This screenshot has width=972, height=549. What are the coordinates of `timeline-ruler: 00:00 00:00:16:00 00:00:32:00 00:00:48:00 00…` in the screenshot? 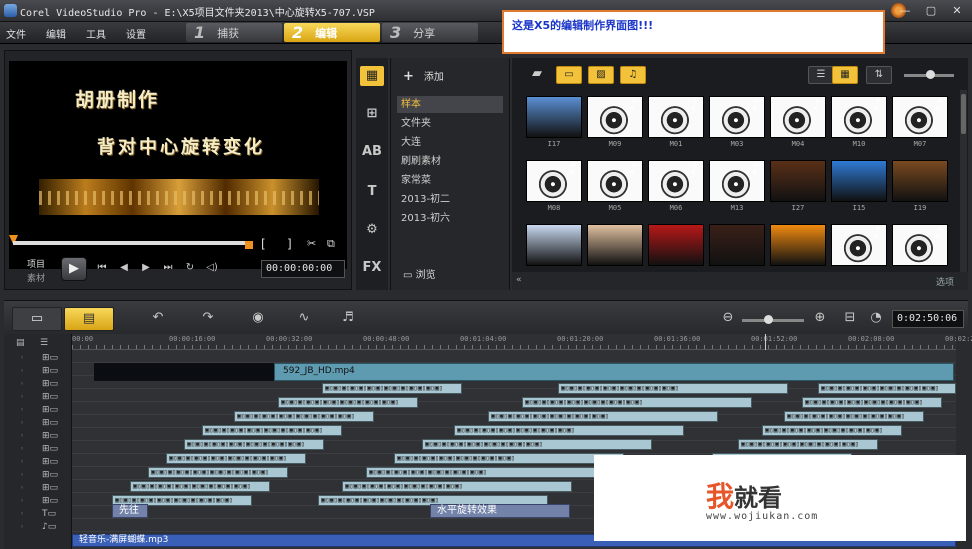 It's located at (522, 342).